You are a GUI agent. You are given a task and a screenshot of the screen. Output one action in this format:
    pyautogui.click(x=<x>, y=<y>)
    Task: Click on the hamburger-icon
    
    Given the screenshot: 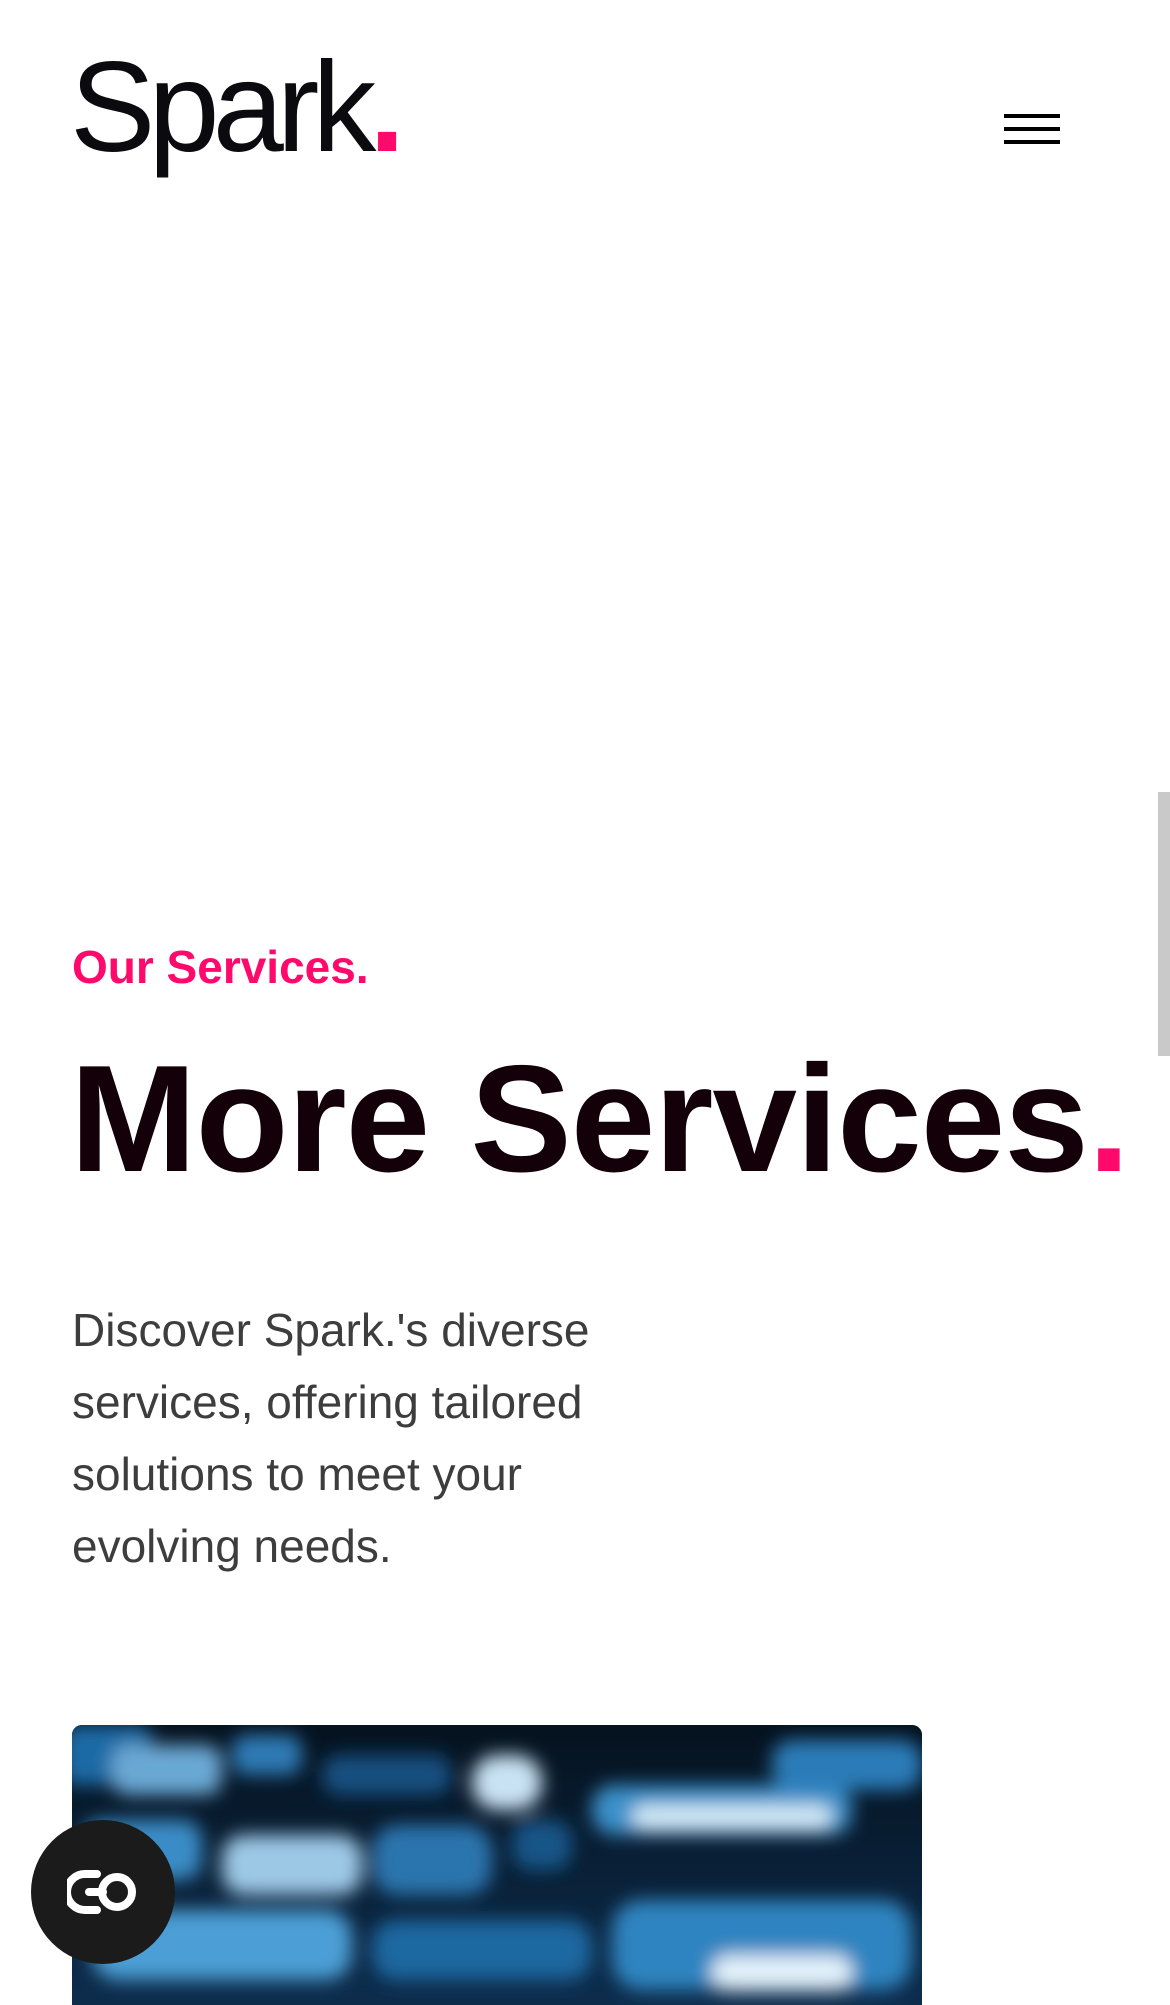 What is the action you would take?
    pyautogui.click(x=1032, y=116)
    